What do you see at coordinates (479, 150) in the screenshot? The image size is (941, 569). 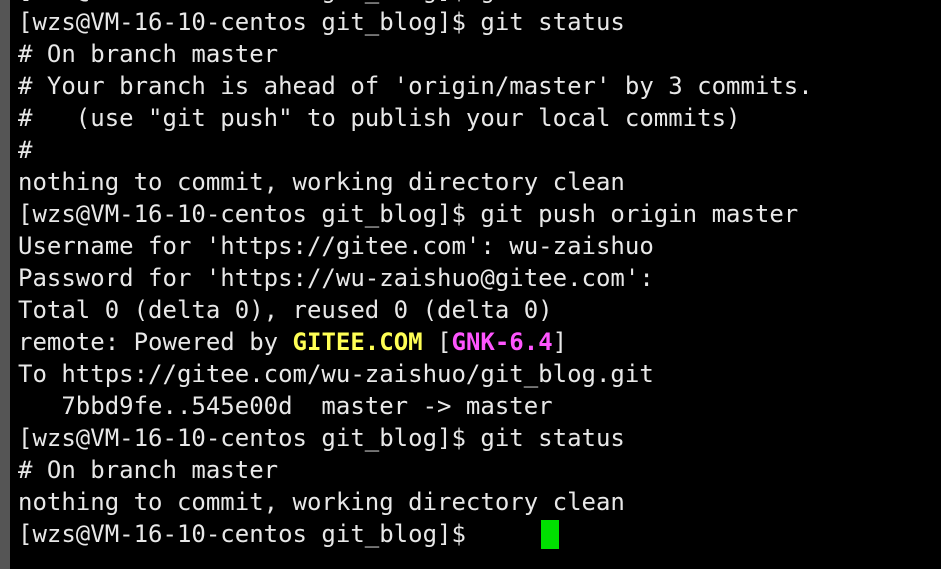 I see `line-hash-only: #` at bounding box center [479, 150].